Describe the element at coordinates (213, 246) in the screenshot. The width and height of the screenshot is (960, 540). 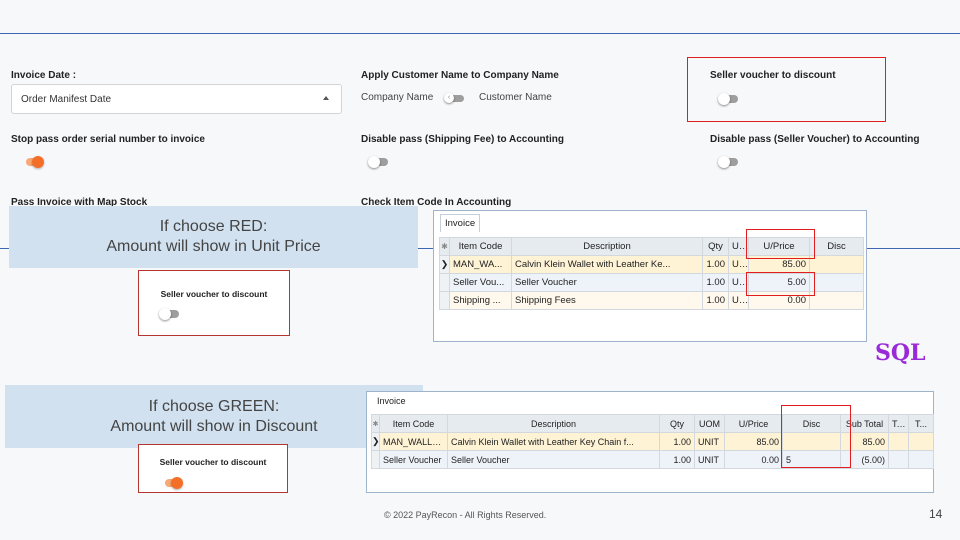
I see `callout-red-line2: Amount will show in Unit Price` at that location.